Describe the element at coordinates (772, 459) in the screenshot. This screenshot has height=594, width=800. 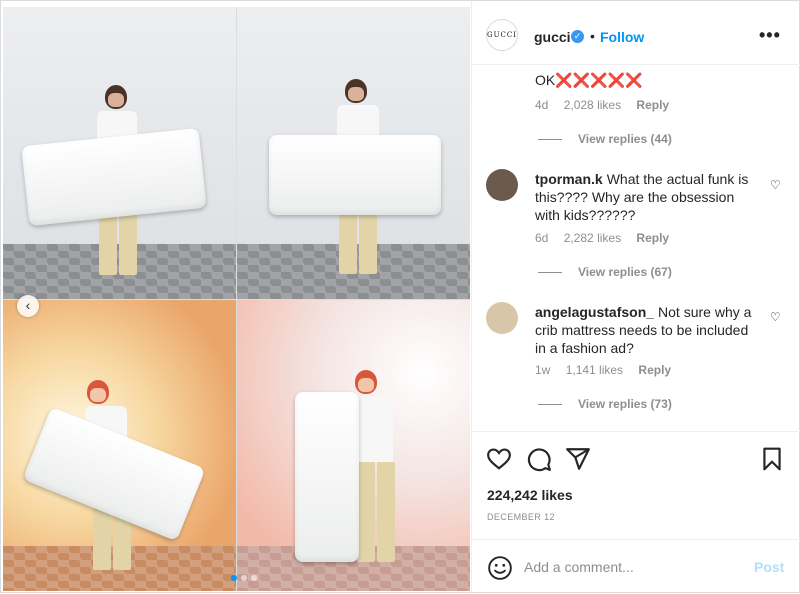
I see `bookmark-icon` at that location.